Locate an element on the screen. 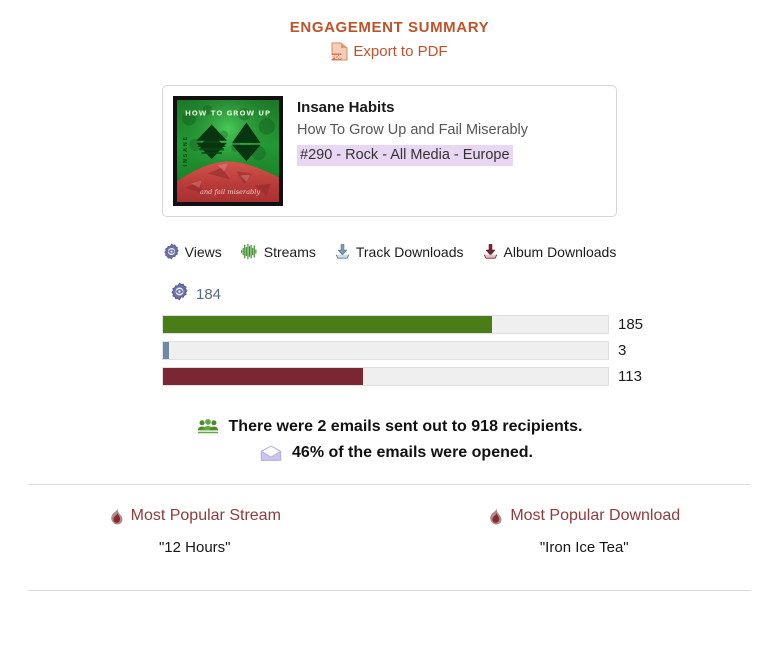 The width and height of the screenshot is (779, 665). bar-track-streams is located at coordinates (385, 324).